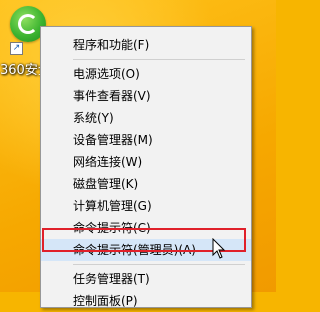 The image size is (320, 312). What do you see at coordinates (146, 45) in the screenshot?
I see `menu-item-programs-features: 程序和功能(F)` at bounding box center [146, 45].